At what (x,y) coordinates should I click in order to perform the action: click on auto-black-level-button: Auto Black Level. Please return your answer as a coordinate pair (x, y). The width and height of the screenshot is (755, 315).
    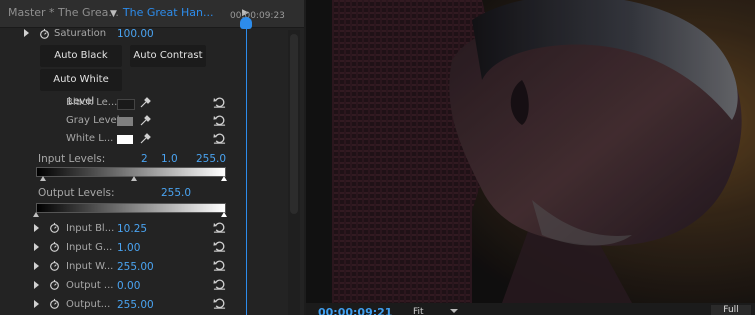
    Looking at the image, I should click on (81, 64).